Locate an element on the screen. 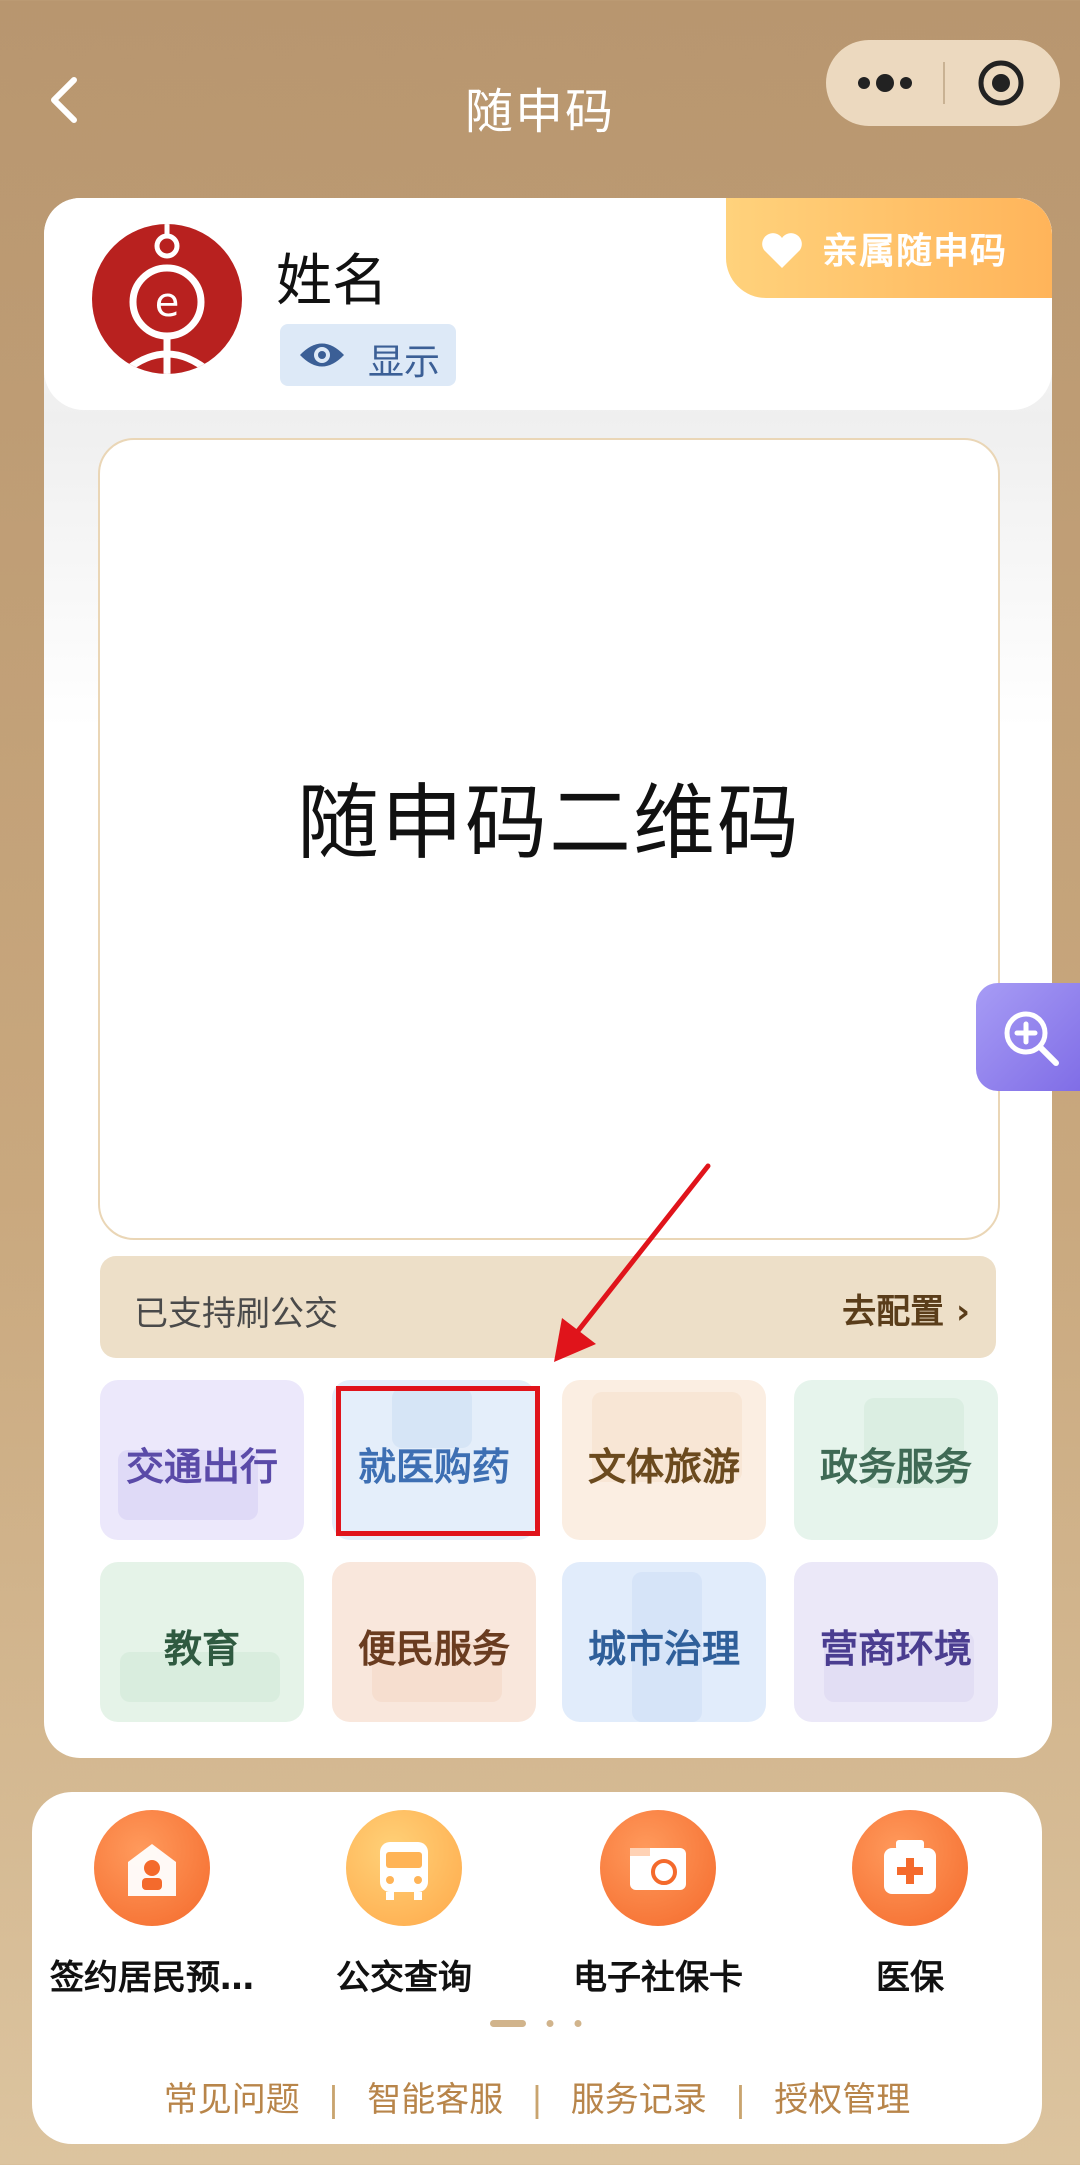  service-medical-insurance: 医保 is located at coordinates (910, 1904).